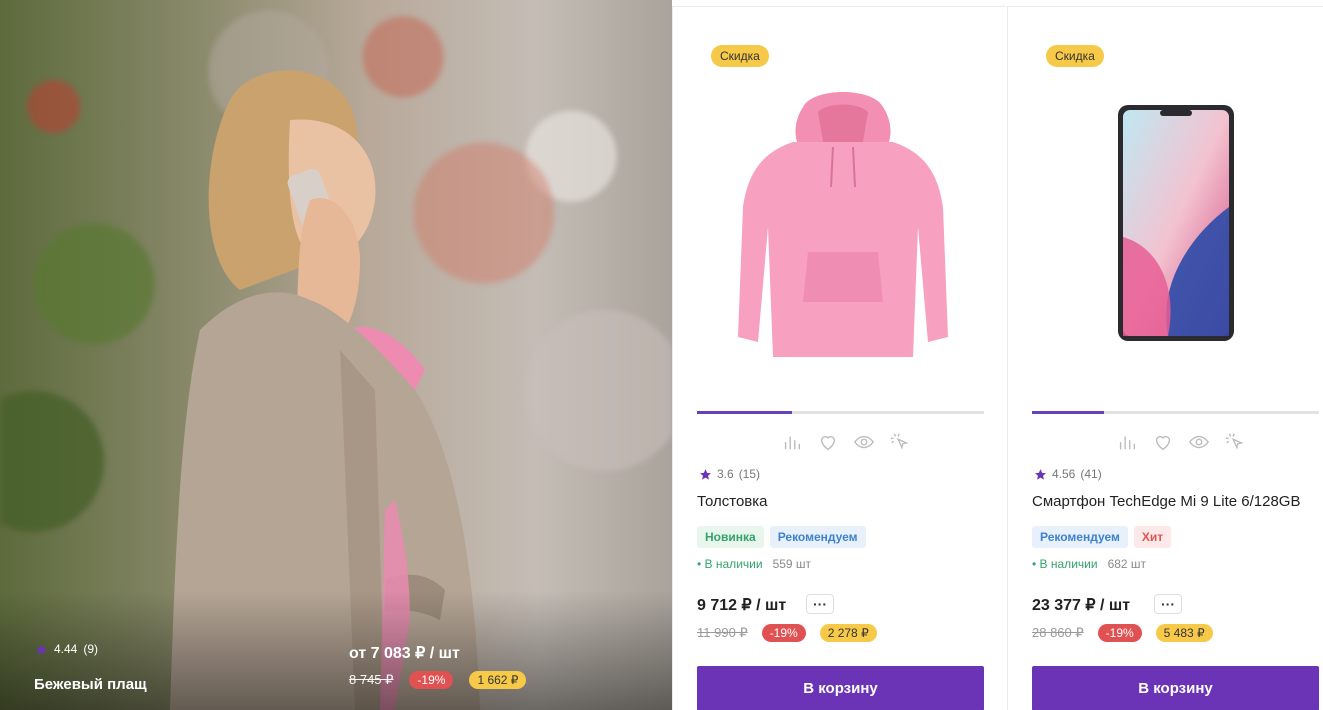 The width and height of the screenshot is (1323, 710). Describe the element at coordinates (90, 684) in the screenshot. I see `hero-product-title: Бежевый плащ` at that location.